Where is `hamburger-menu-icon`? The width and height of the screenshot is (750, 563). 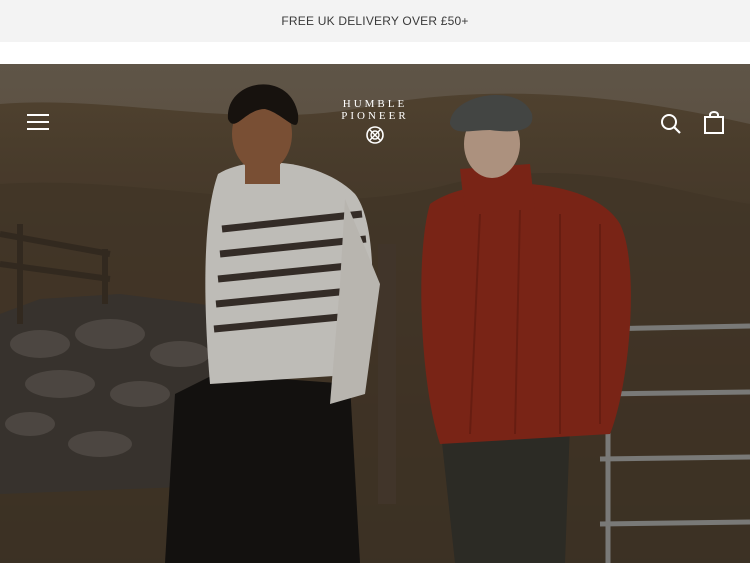 hamburger-menu-icon is located at coordinates (39, 123).